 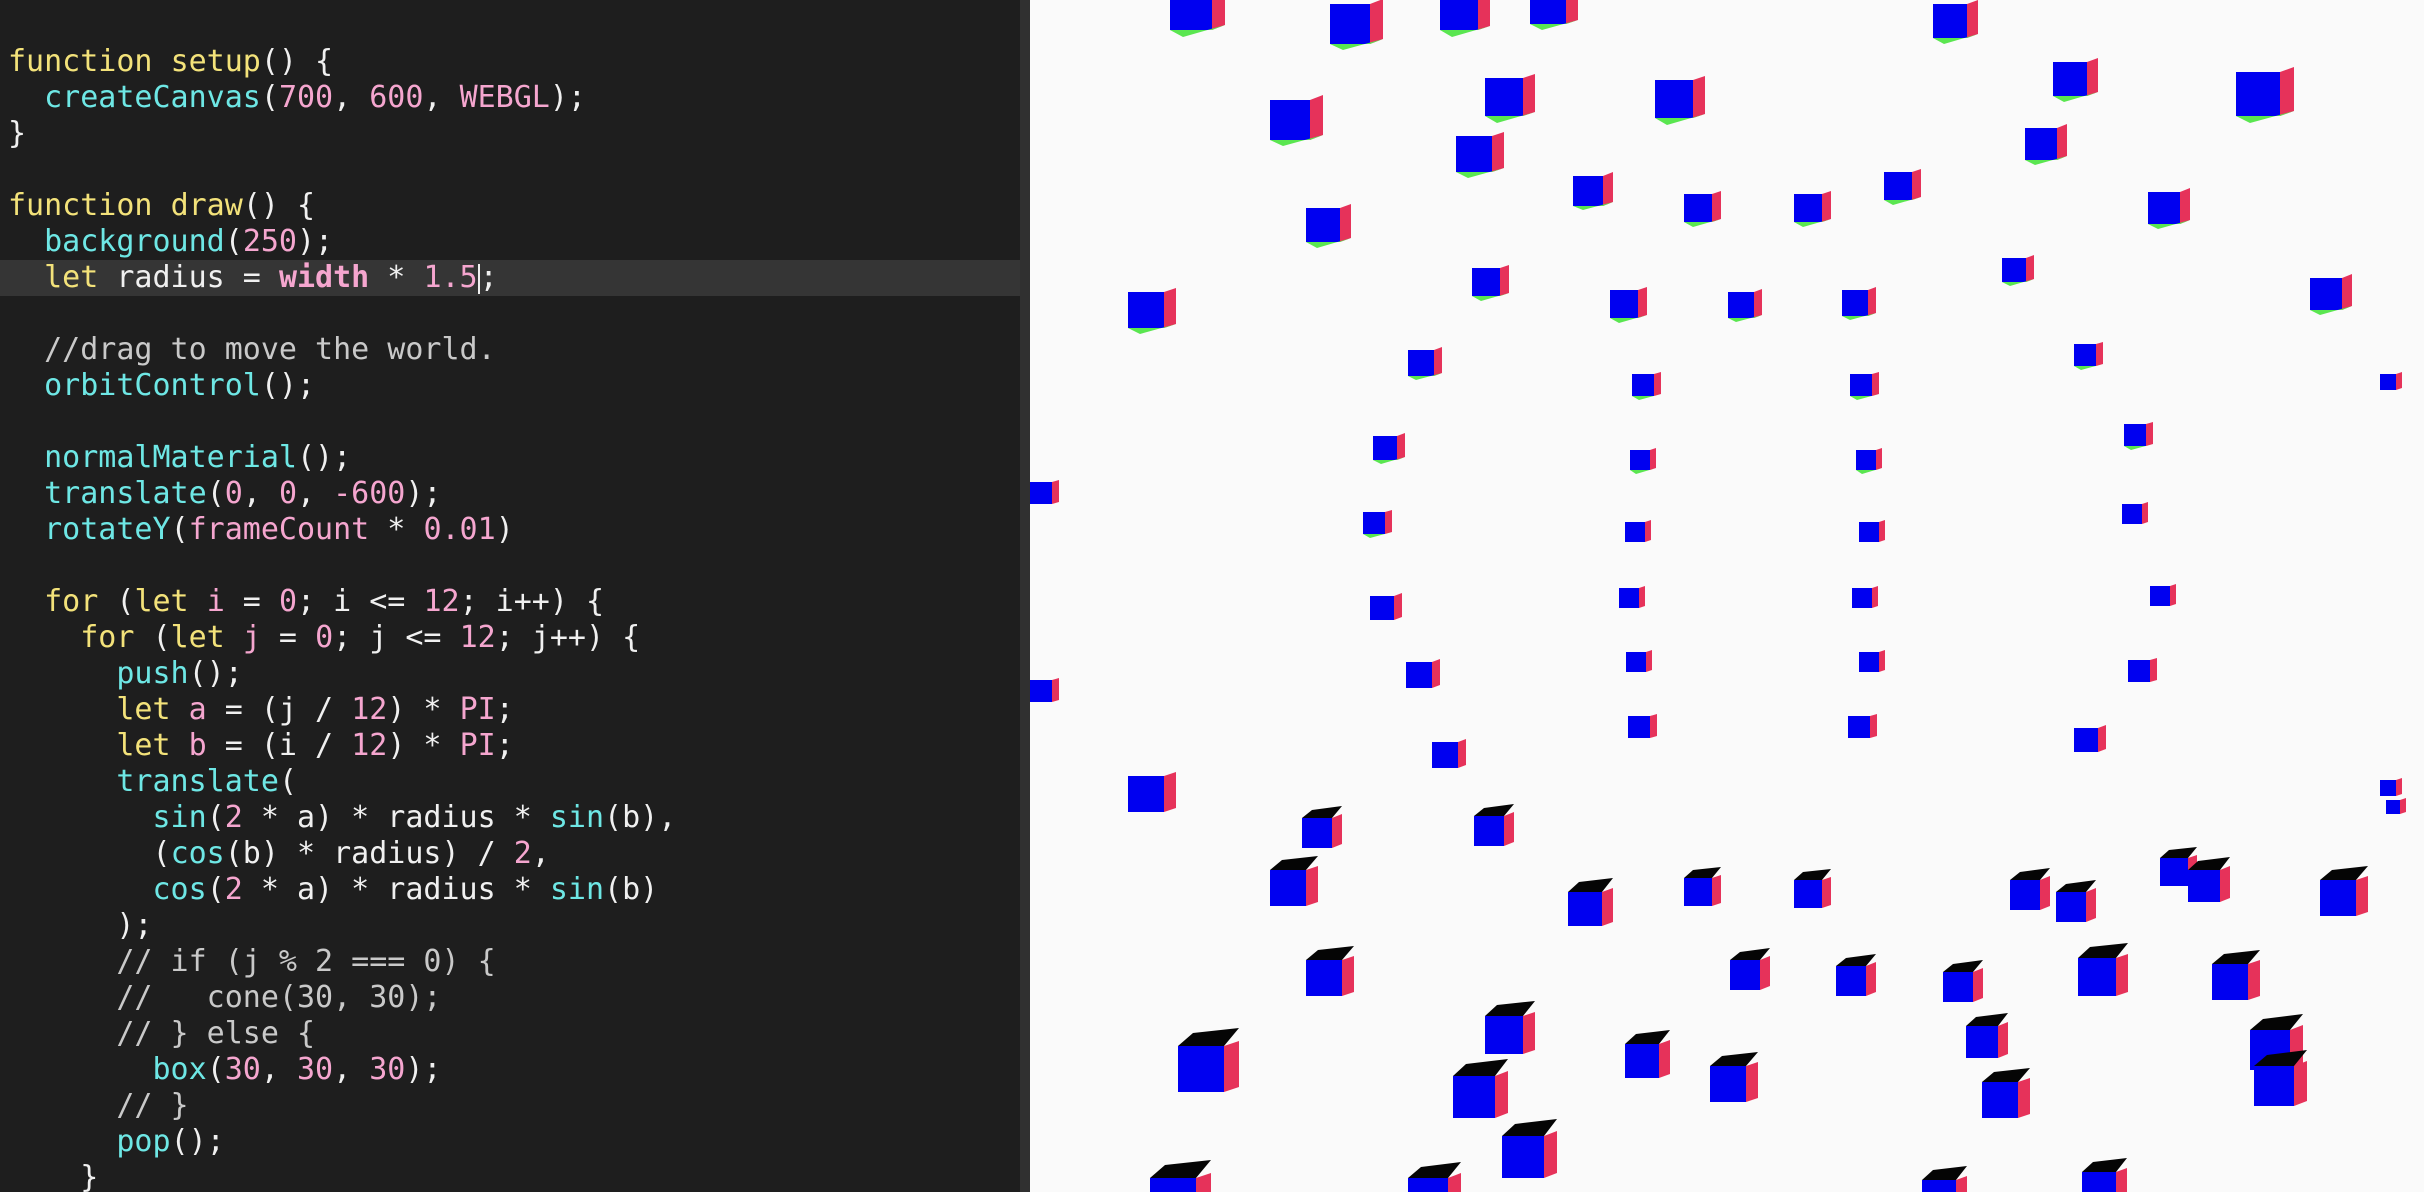 What do you see at coordinates (514, 998) in the screenshot?
I see `code-line: // cone(30, 30);` at bounding box center [514, 998].